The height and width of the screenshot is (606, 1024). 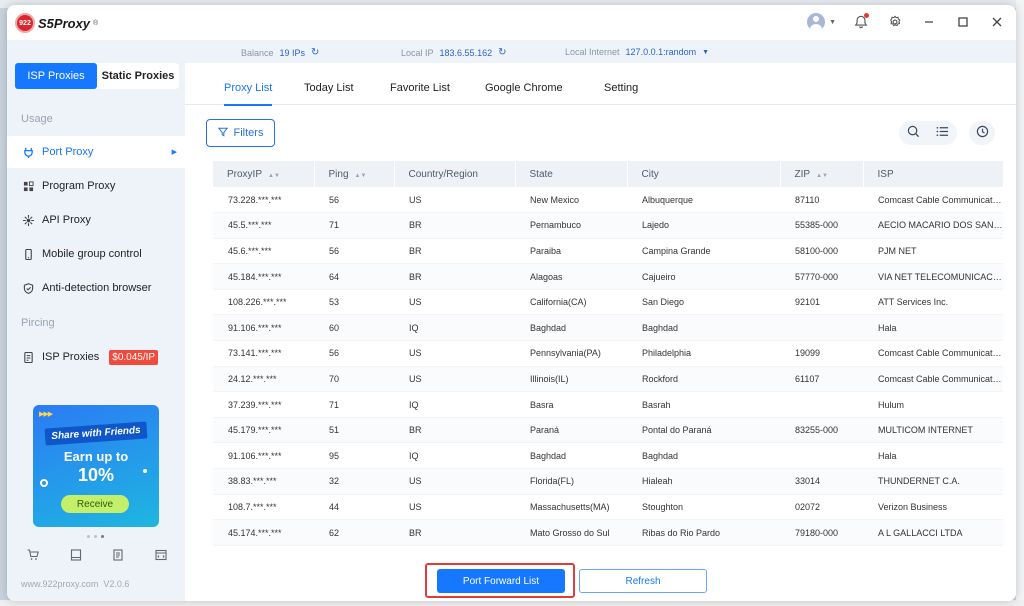 I want to click on website-link: www.922proxy.com, so click(x=59, y=584).